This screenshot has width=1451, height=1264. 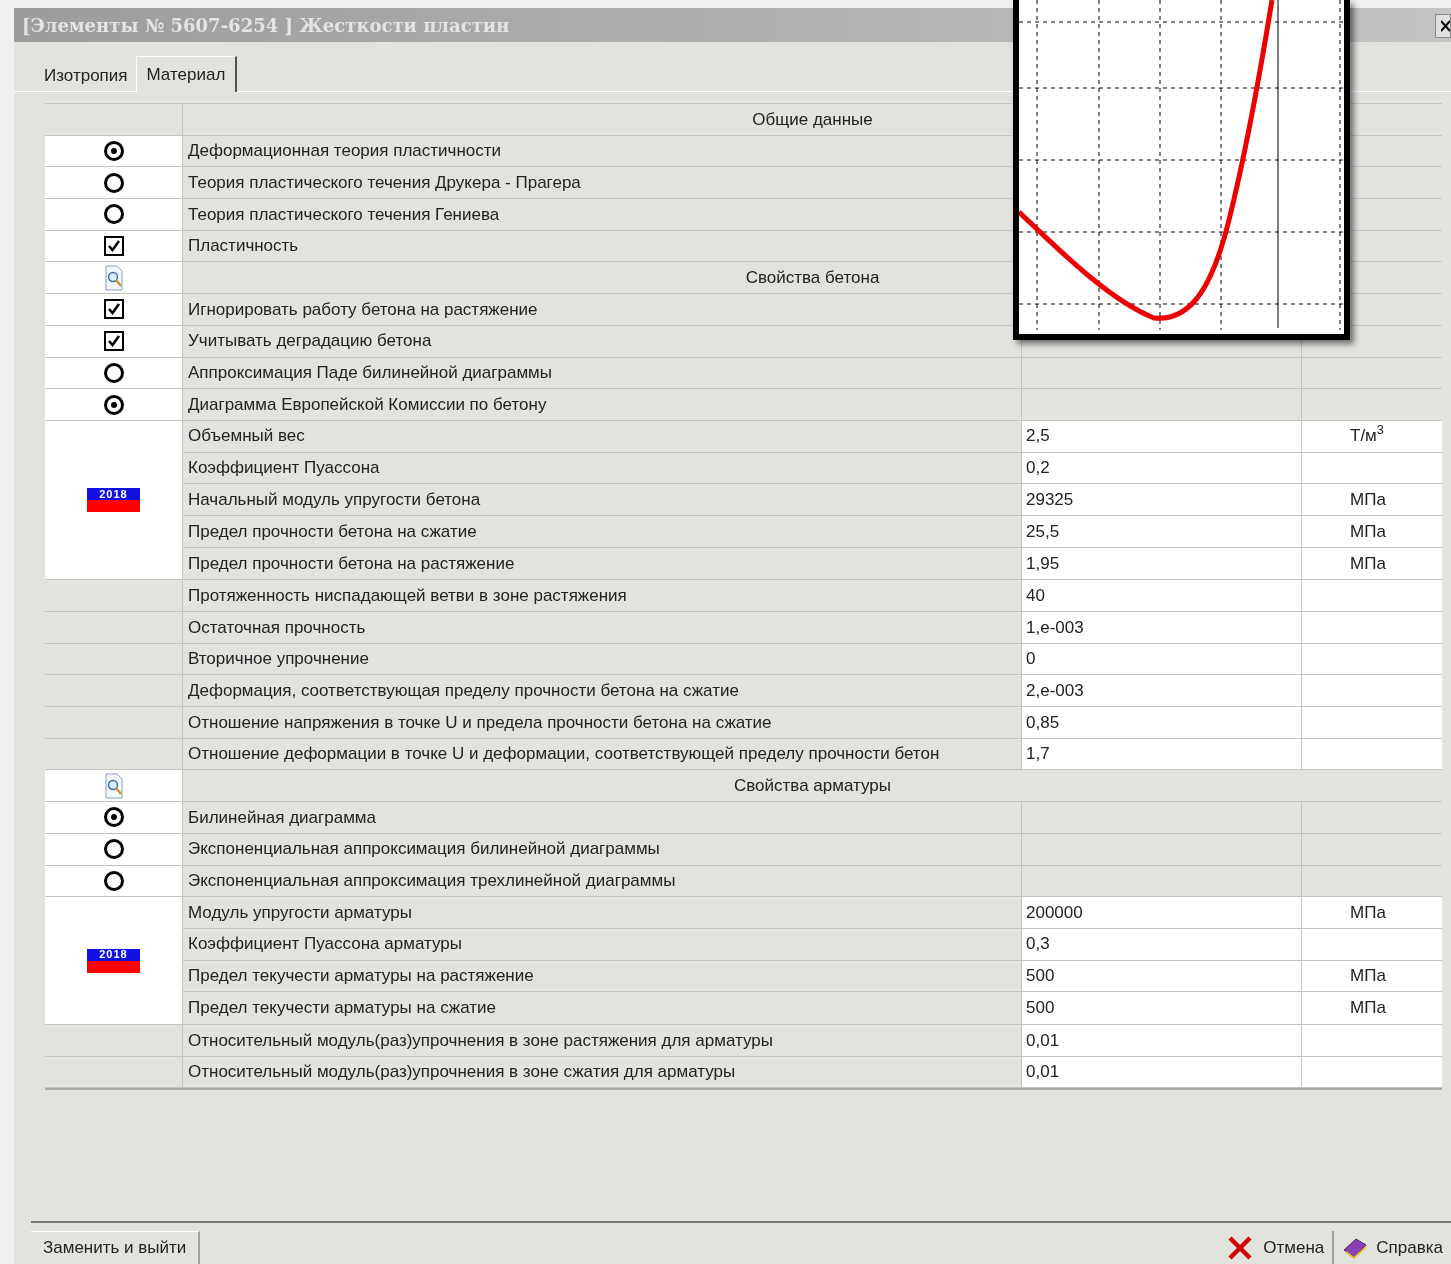 What do you see at coordinates (1162, 659) in the screenshot?
I see `value-field: 0` at bounding box center [1162, 659].